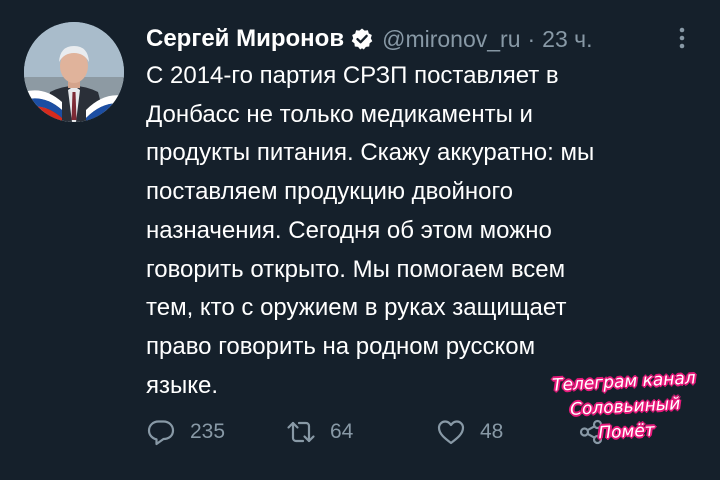  I want to click on retweet-button: 64, so click(319, 432).